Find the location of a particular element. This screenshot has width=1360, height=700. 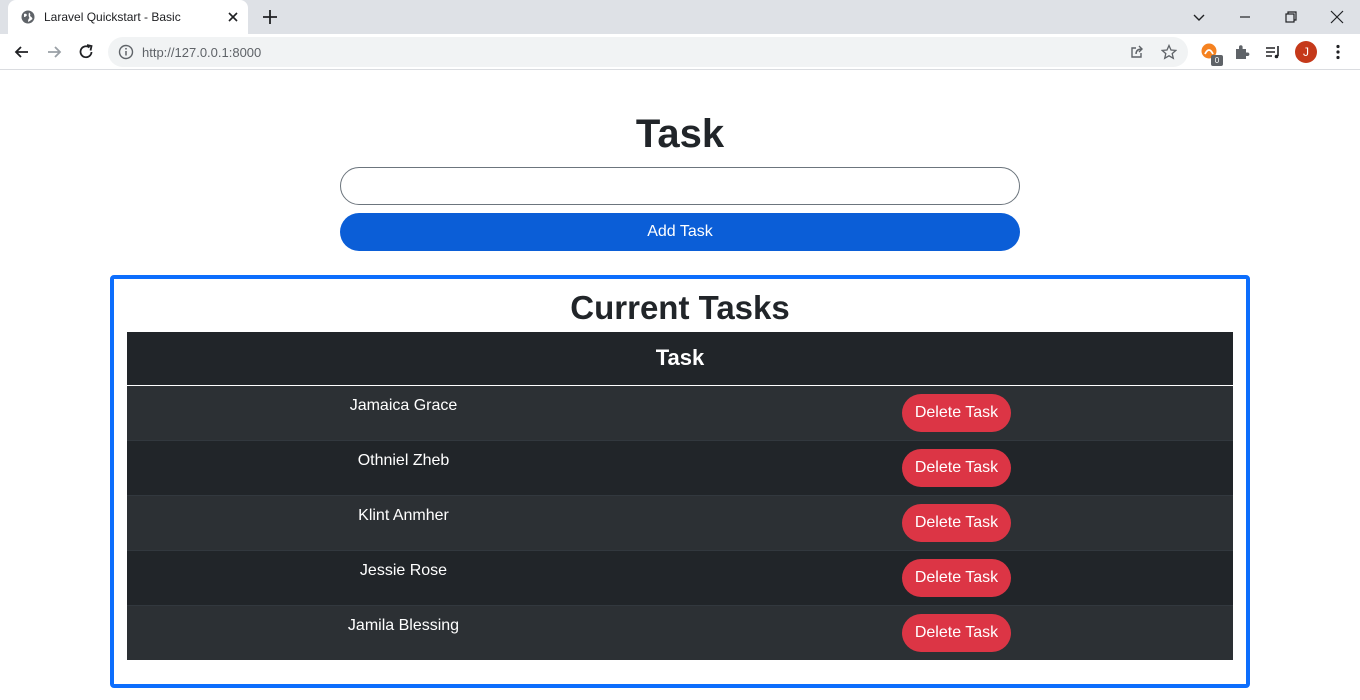

share-icon is located at coordinates (1137, 52).